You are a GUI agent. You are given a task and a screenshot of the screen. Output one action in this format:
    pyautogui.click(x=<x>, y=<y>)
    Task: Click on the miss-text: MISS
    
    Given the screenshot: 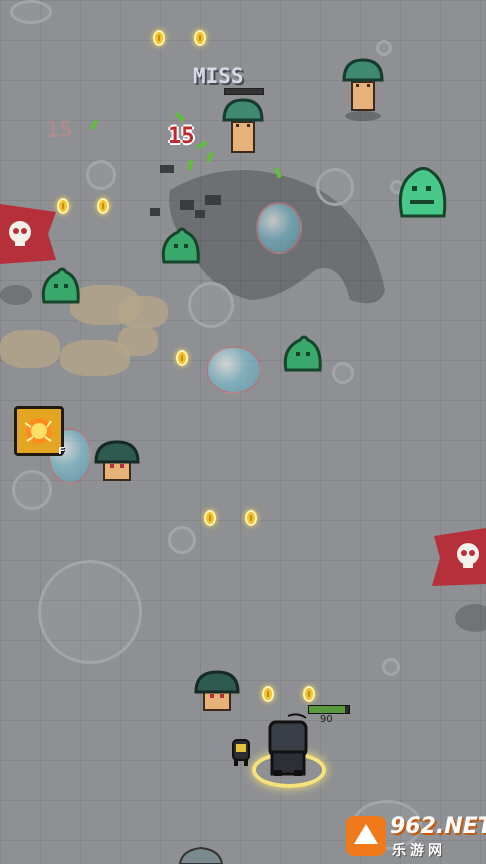 What is the action you would take?
    pyautogui.click(x=218, y=76)
    